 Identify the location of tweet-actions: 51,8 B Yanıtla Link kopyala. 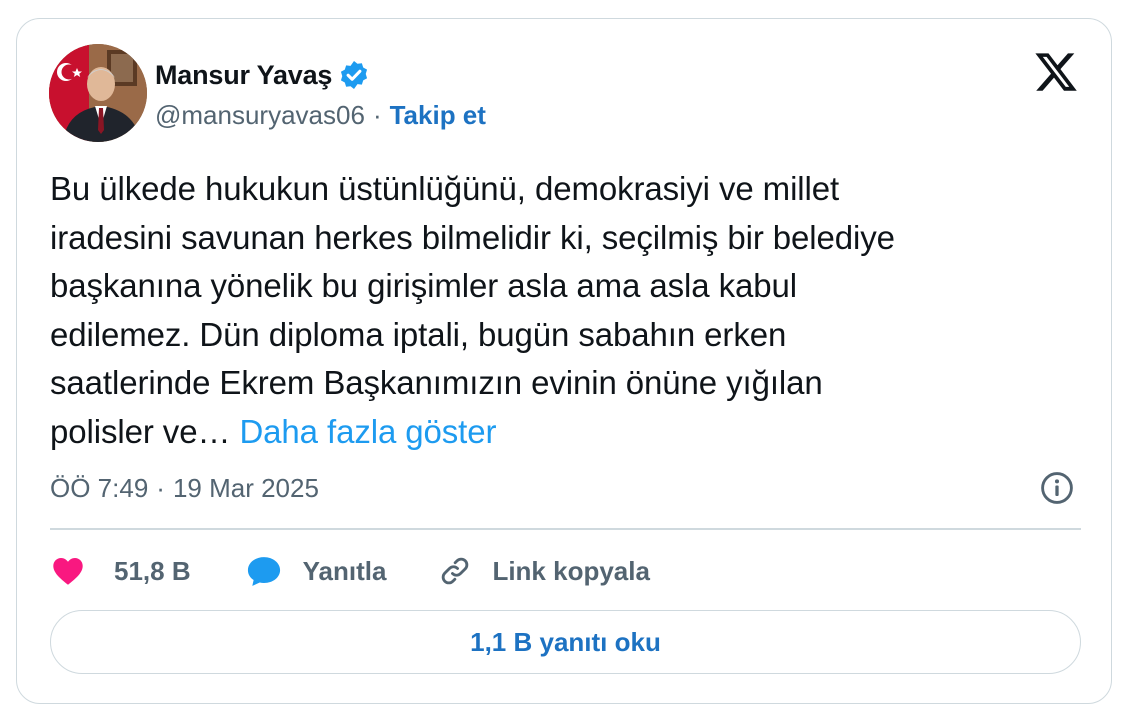
(350, 571).